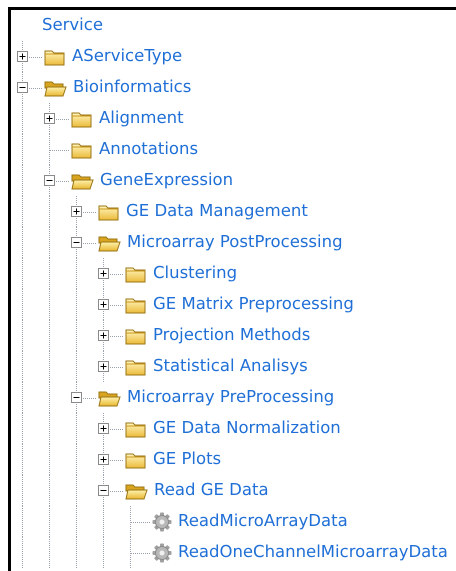 The height and width of the screenshot is (571, 456). What do you see at coordinates (230, 397) in the screenshot?
I see `tree-item-label: Microarray PreProcessing` at bounding box center [230, 397].